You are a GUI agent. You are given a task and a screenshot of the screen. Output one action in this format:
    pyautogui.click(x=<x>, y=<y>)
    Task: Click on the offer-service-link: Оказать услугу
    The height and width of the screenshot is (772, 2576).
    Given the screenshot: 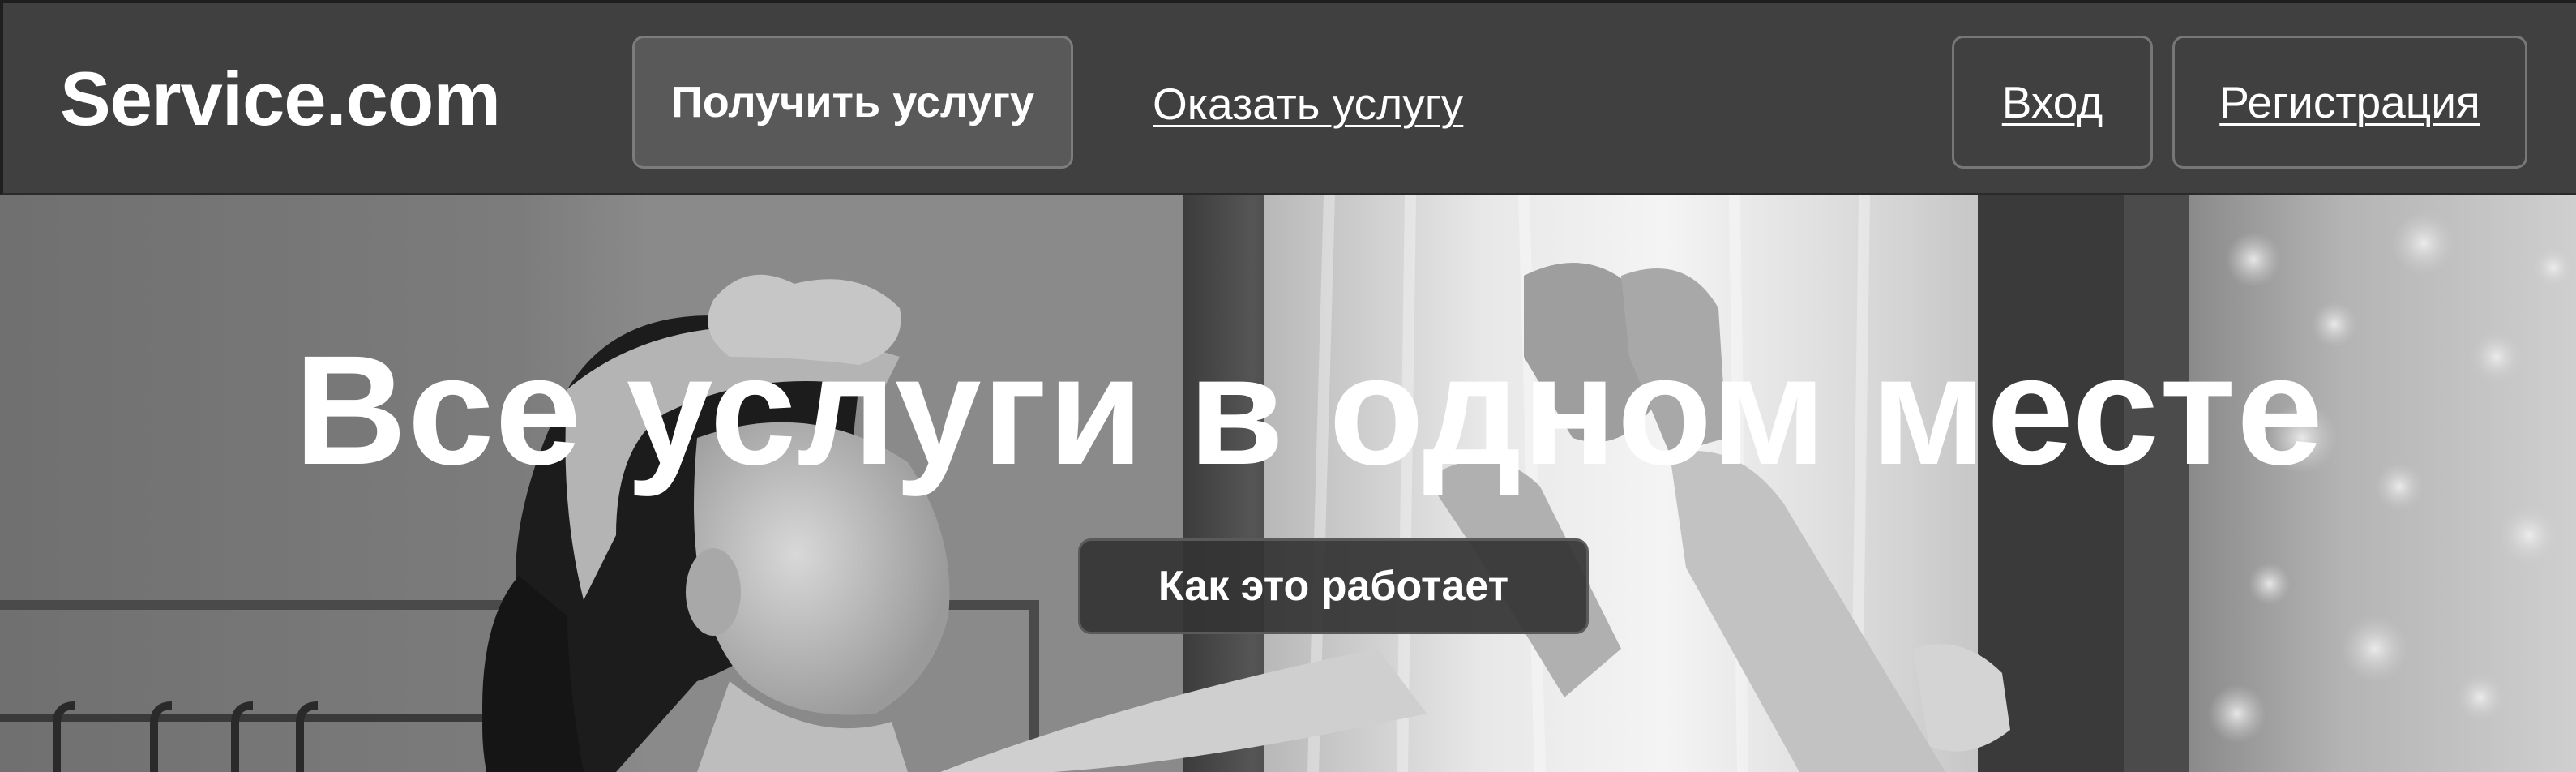 What is the action you would take?
    pyautogui.click(x=1308, y=101)
    